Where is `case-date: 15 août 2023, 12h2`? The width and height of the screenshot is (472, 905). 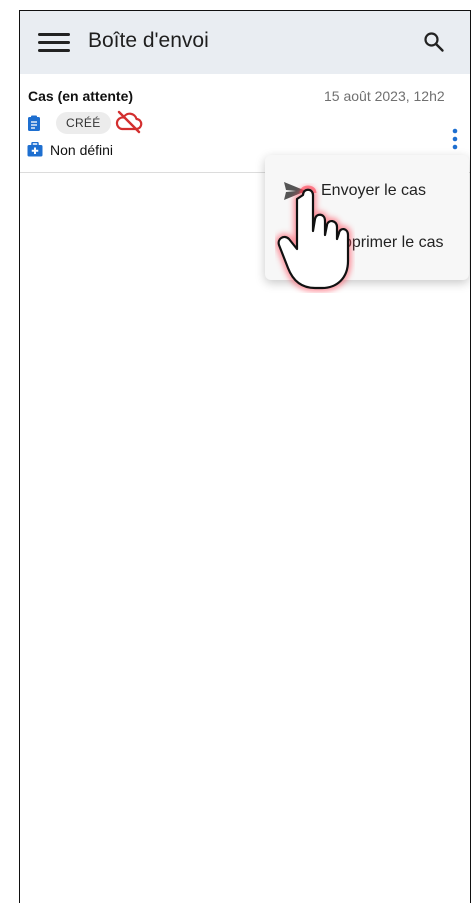 case-date: 15 août 2023, 12h2 is located at coordinates (384, 96).